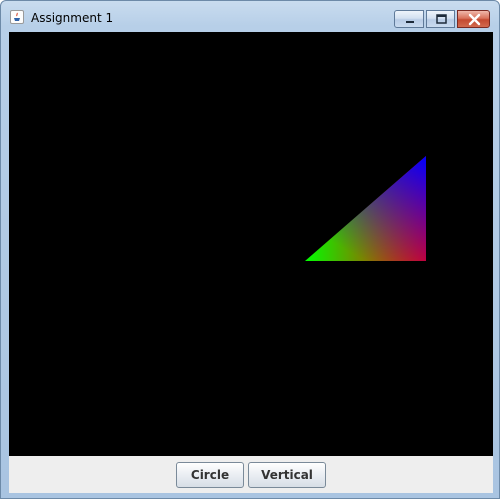  Describe the element at coordinates (250, 16) in the screenshot. I see `title-bar: Assignment 1` at that location.